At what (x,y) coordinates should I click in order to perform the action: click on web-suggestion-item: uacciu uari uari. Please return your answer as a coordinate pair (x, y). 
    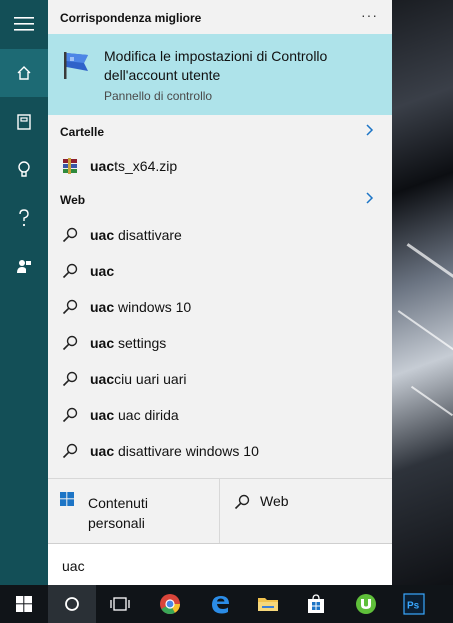
    Looking at the image, I should click on (220, 379).